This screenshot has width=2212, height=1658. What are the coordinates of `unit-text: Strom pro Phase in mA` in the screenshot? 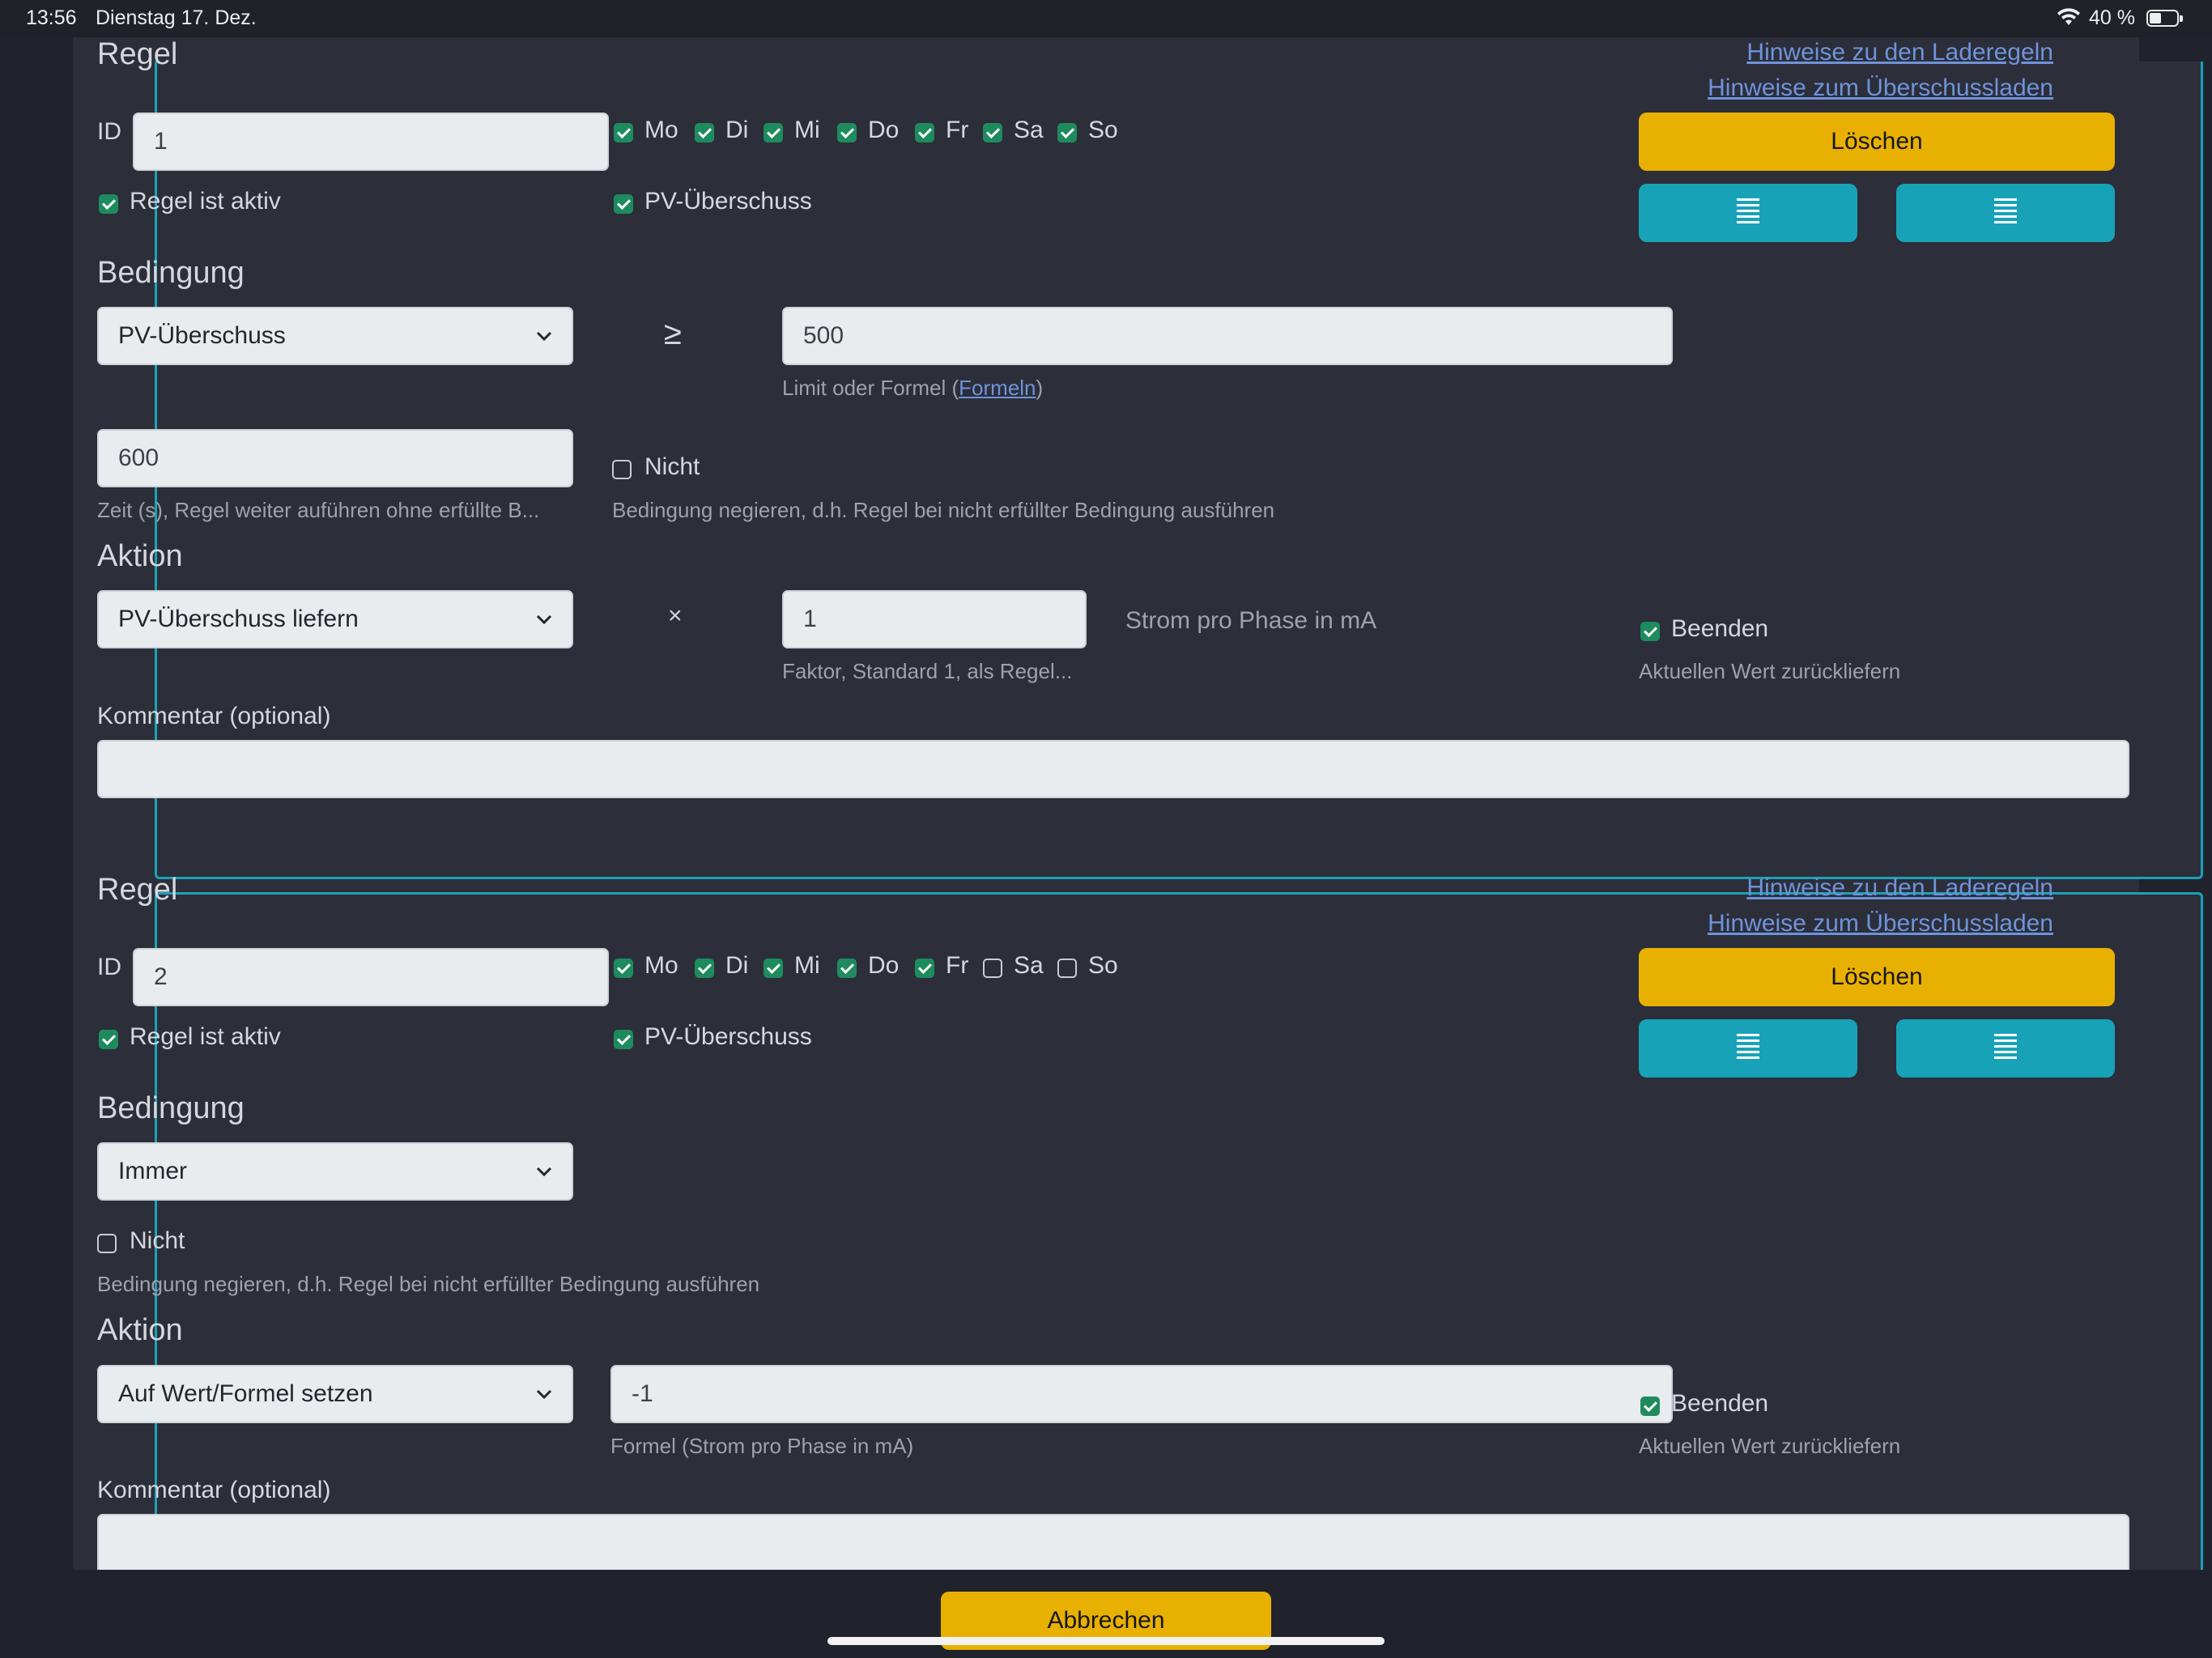 It's located at (1251, 620).